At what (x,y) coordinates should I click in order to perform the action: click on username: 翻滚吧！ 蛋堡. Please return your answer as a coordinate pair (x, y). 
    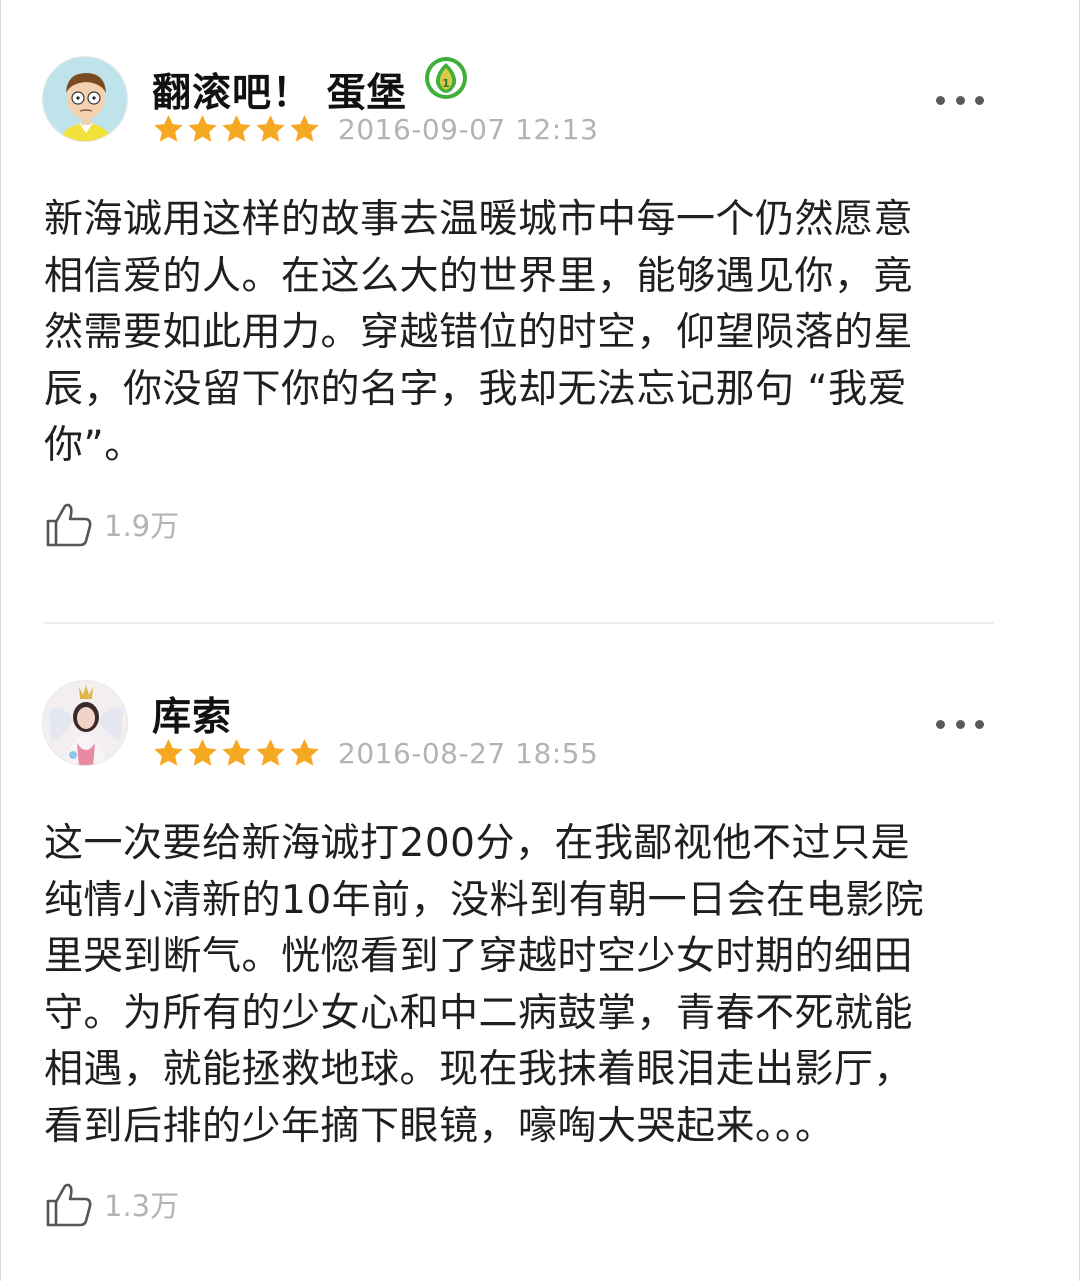
    Looking at the image, I should click on (279, 90).